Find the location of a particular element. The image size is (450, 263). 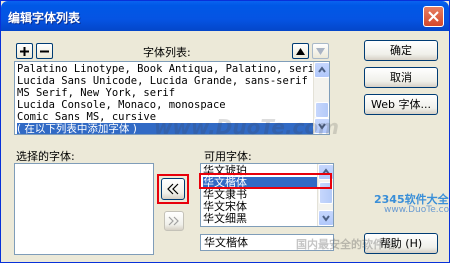

chevron-up-icon is located at coordinates (322, 69).